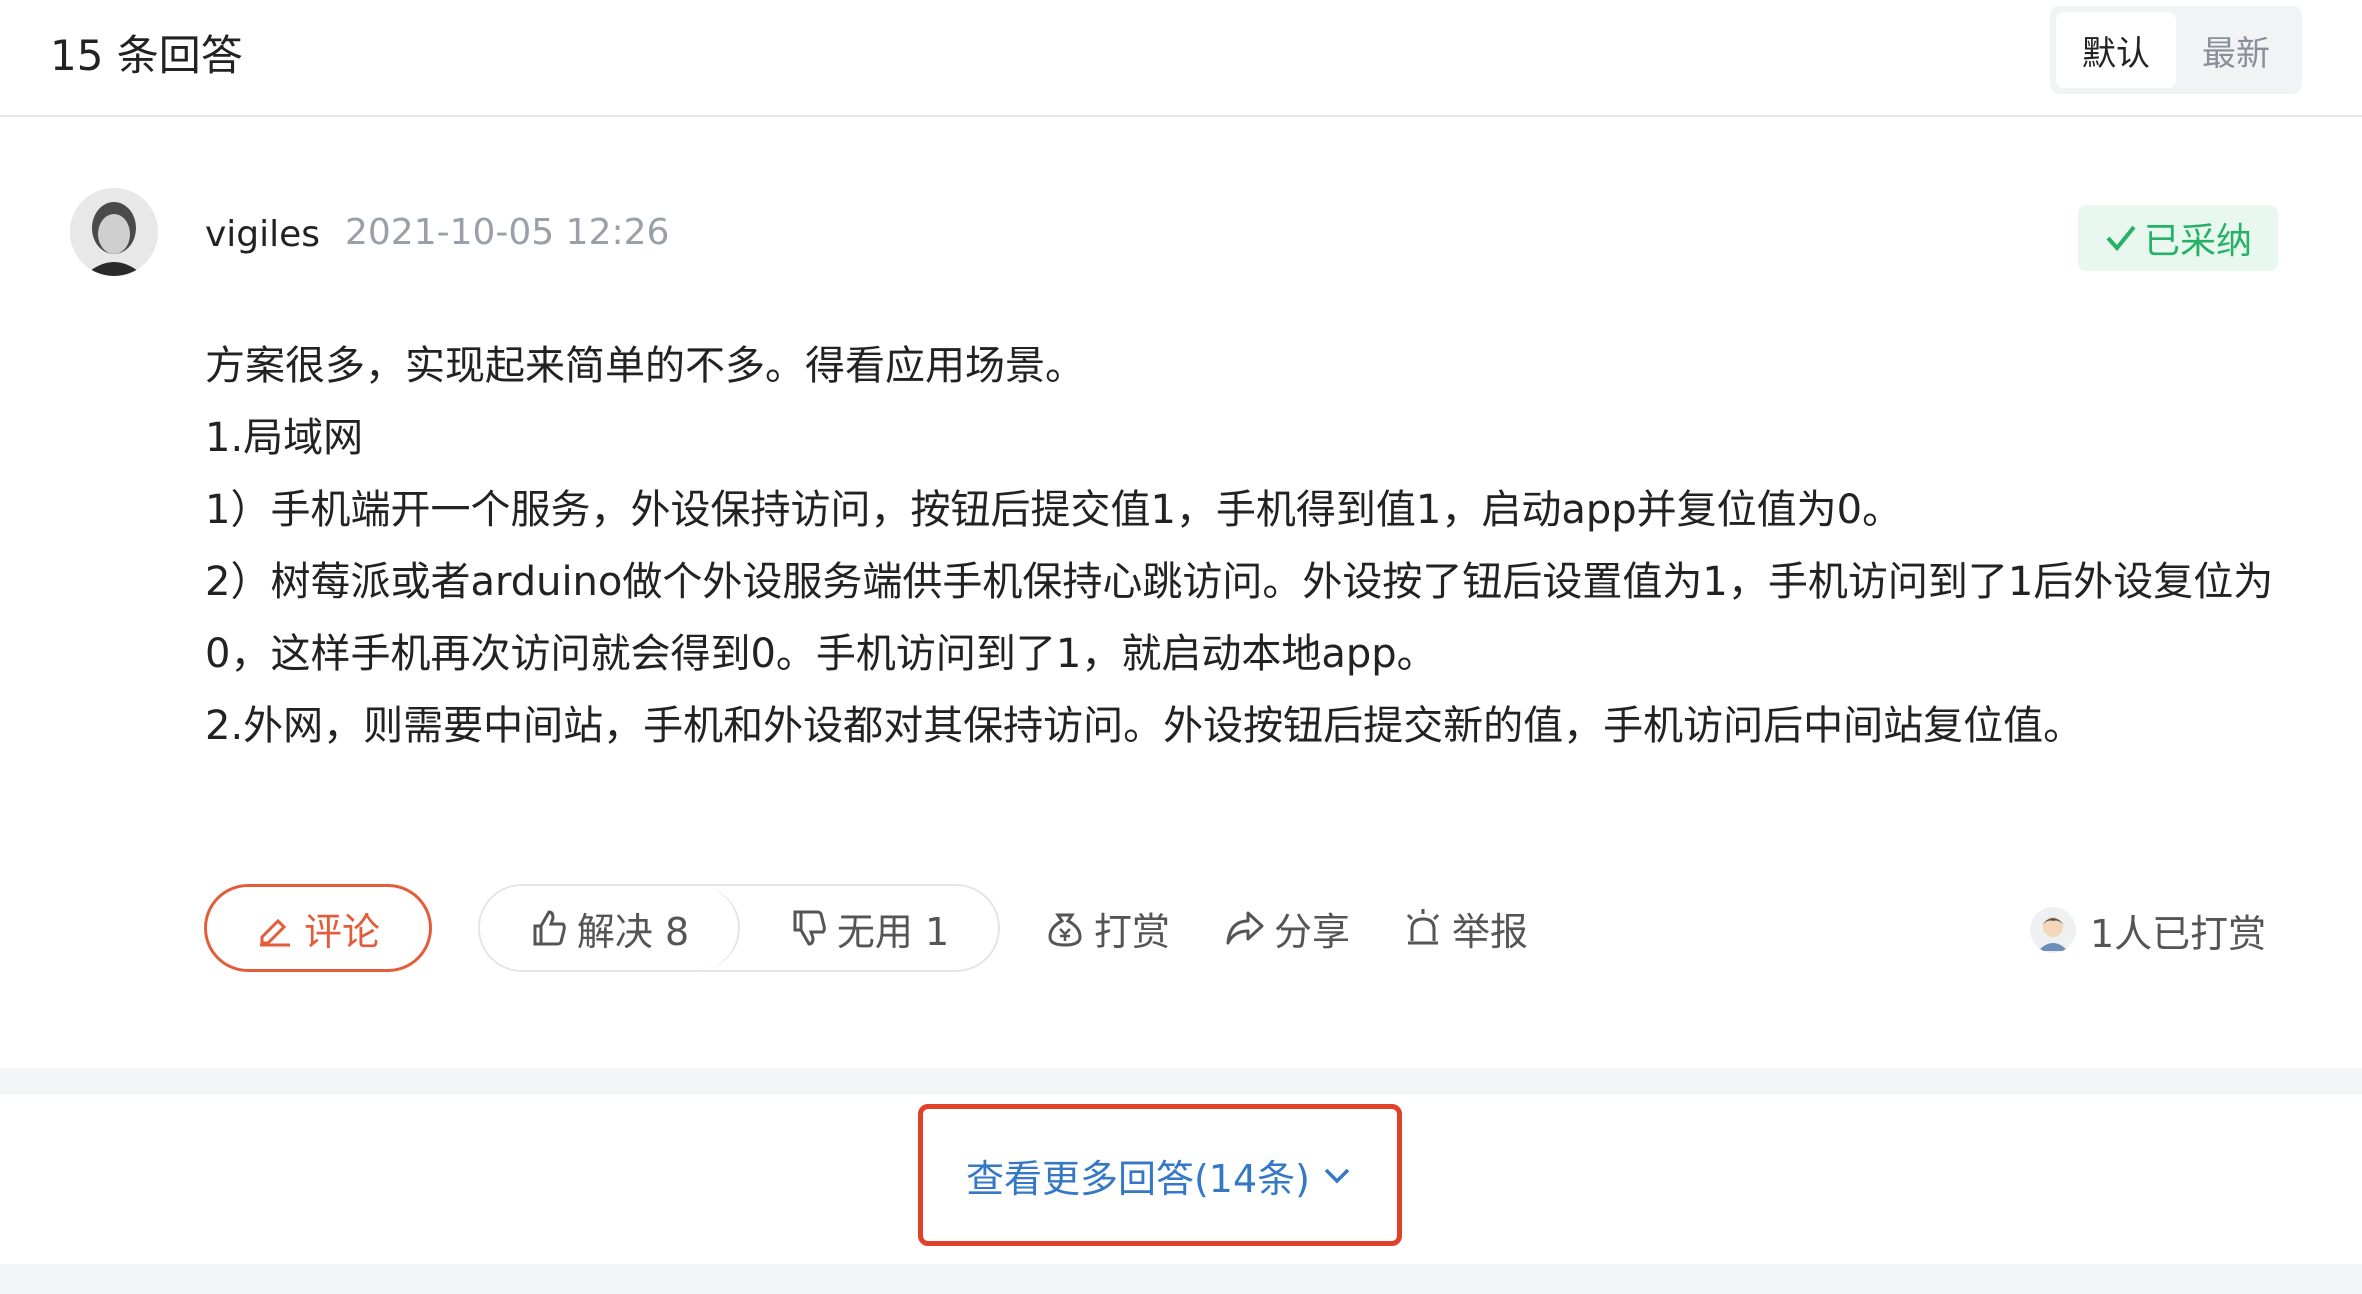  Describe the element at coordinates (645, 366) in the screenshot. I see `content-line: 方案很多，实现起来简单的不多。得看应用场景。` at that location.